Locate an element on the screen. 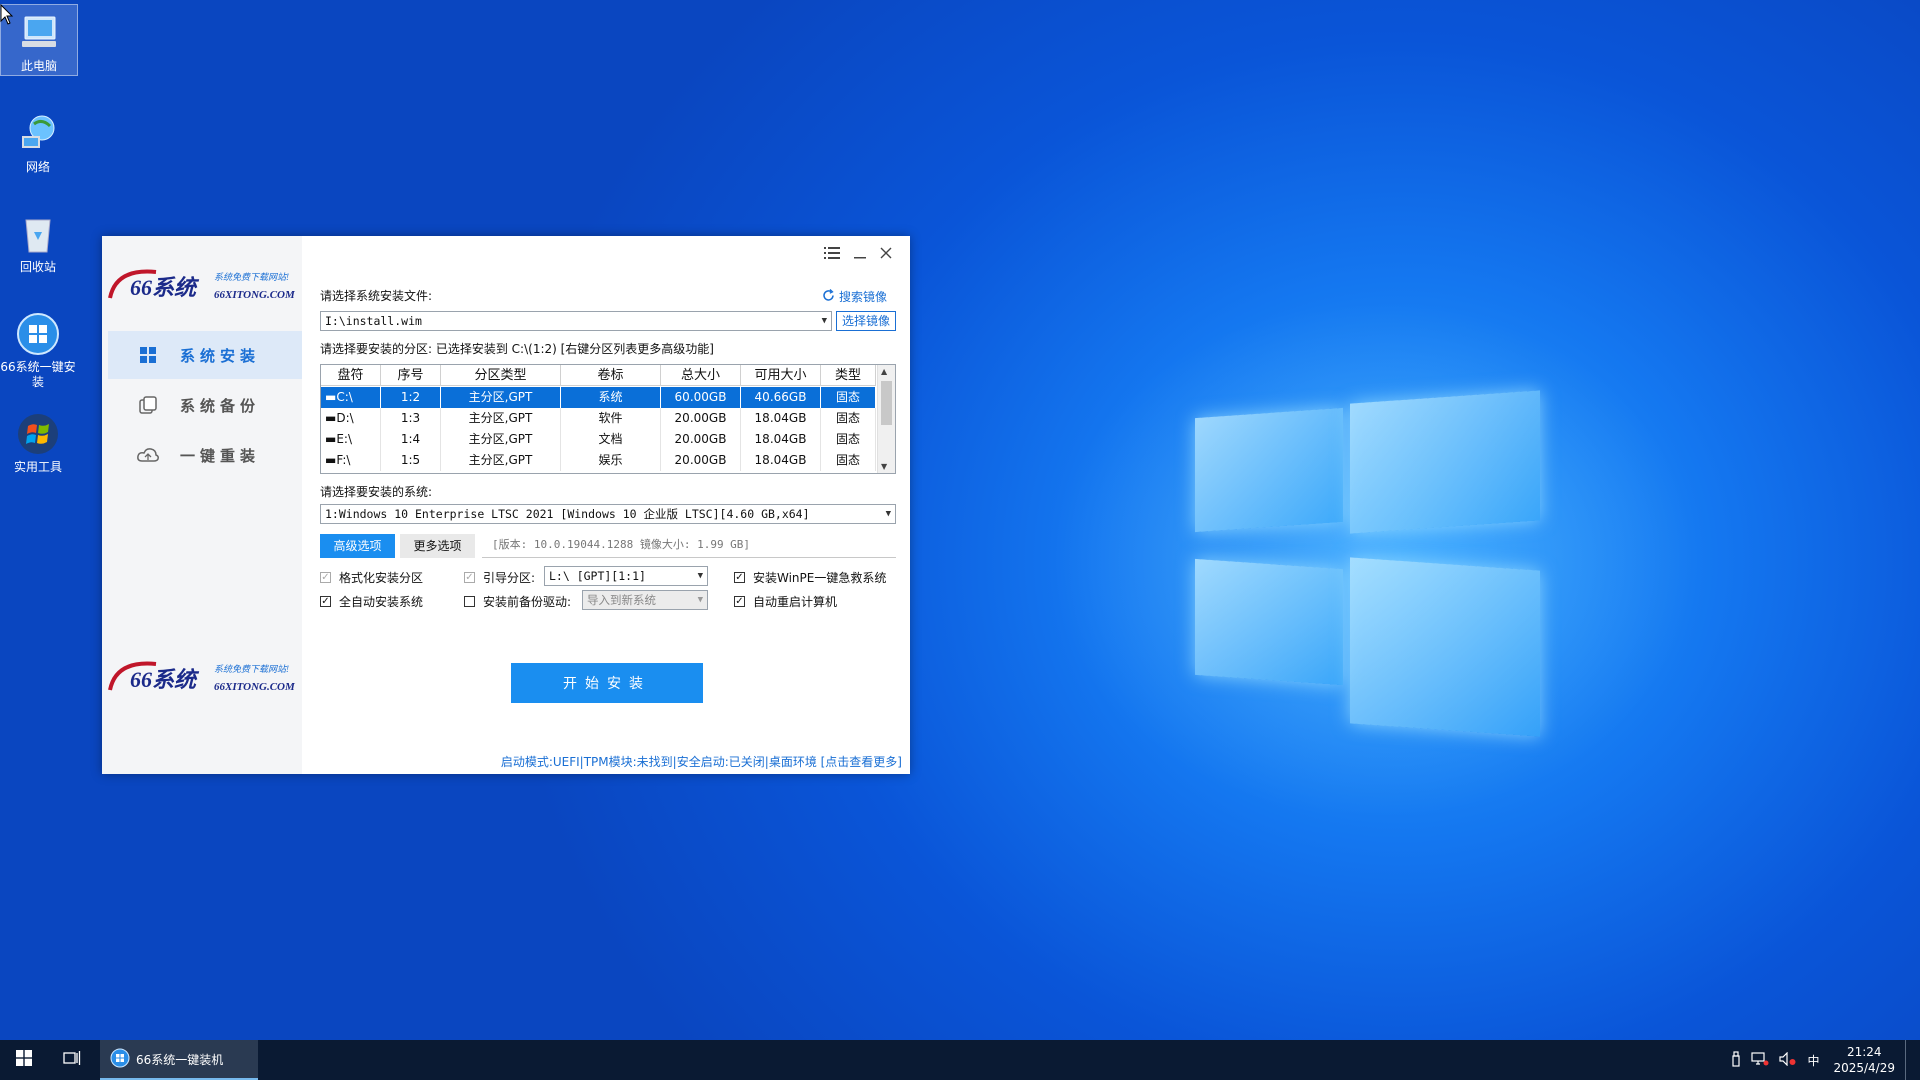 Image resolution: width=1920 pixels, height=1080 pixels. install-winpe-checkbox: ✓ 安装WinPE一键急救系统 is located at coordinates (810, 577).